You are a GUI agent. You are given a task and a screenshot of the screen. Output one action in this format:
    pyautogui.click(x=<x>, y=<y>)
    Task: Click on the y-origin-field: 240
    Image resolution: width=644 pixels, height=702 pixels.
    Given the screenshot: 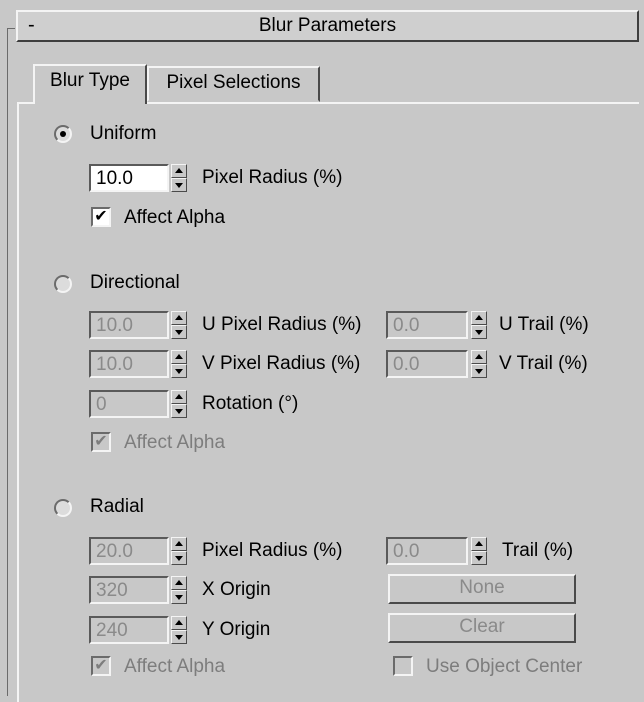 What is the action you would take?
    pyautogui.click(x=129, y=630)
    